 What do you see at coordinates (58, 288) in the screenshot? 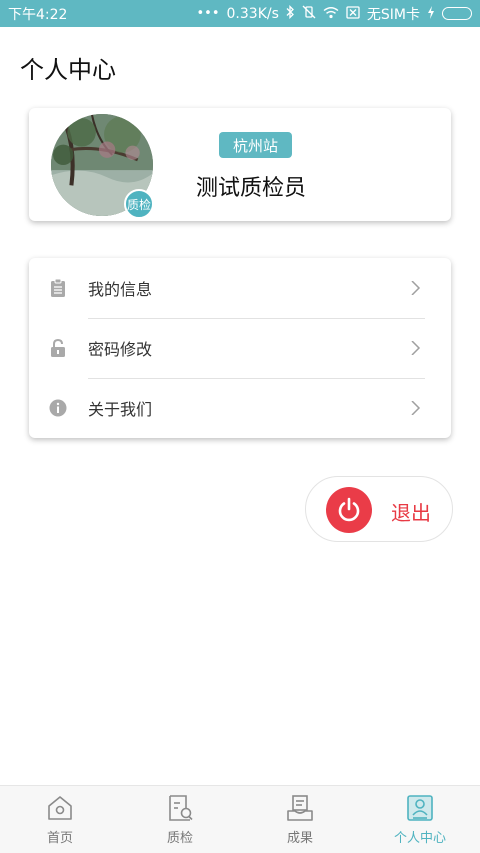
I see `clipboard-icon` at bounding box center [58, 288].